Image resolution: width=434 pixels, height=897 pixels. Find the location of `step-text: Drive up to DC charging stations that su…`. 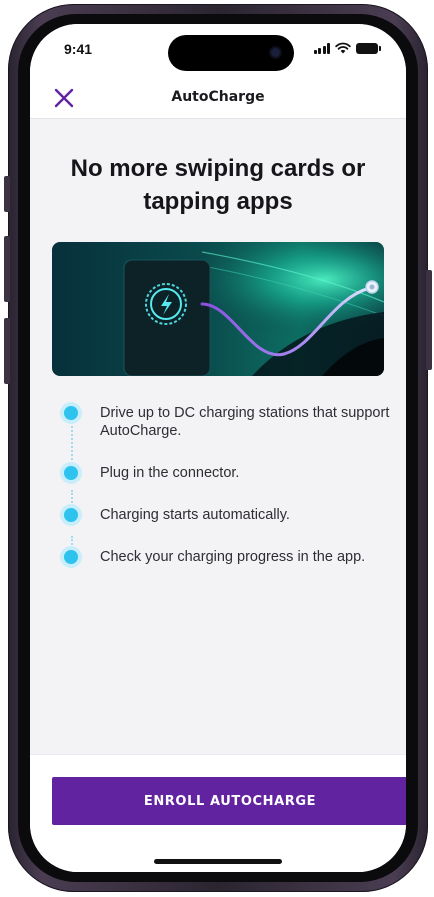

step-text: Drive up to DC charging stations that su… is located at coordinates (245, 422).